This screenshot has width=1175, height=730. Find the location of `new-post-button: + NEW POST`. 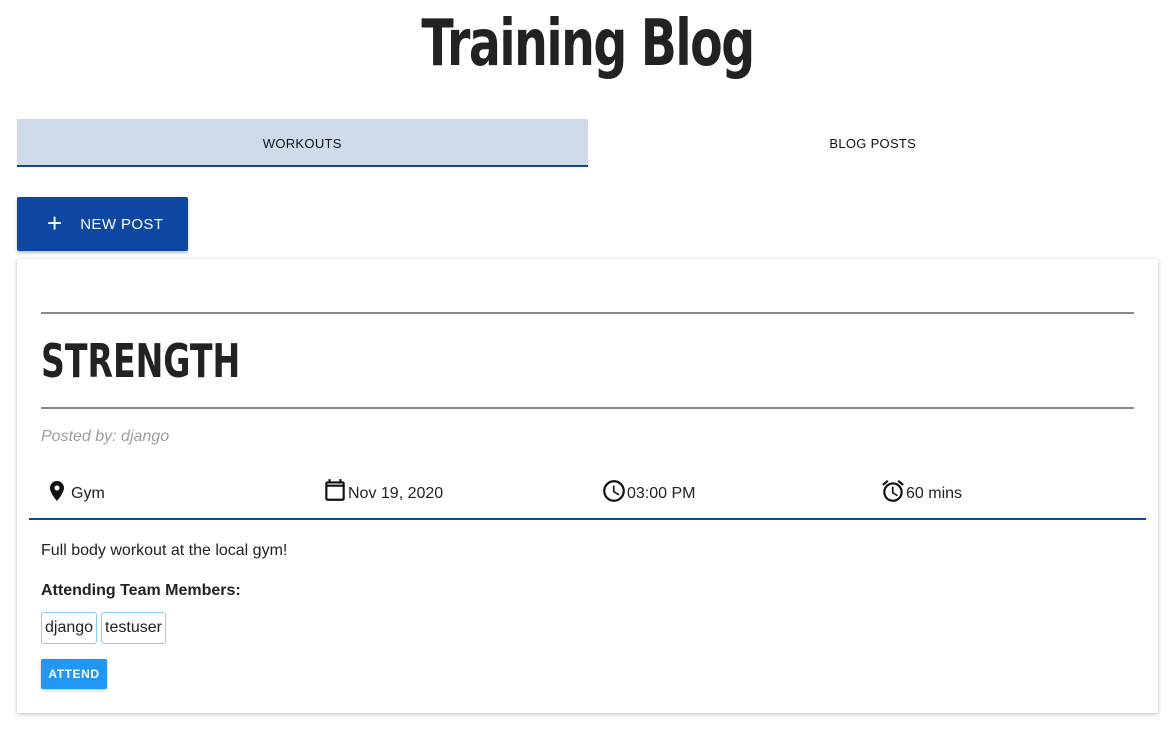

new-post-button: + NEW POST is located at coordinates (102, 224).